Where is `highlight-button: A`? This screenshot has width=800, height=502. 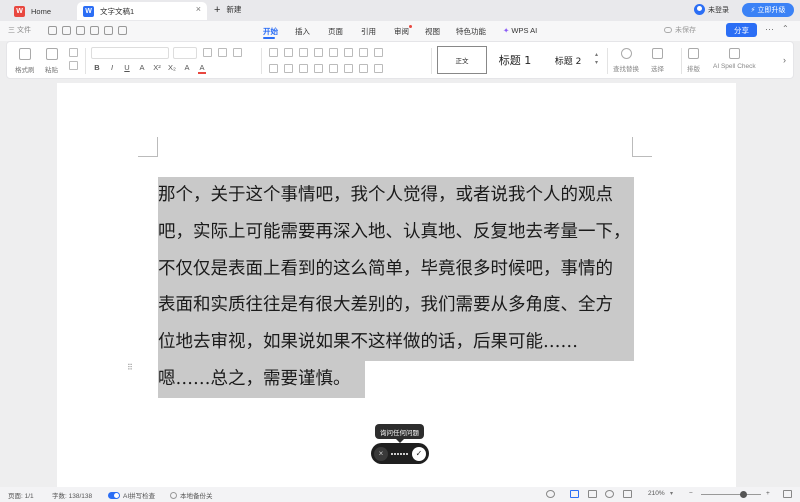 highlight-button: A is located at coordinates (187, 68).